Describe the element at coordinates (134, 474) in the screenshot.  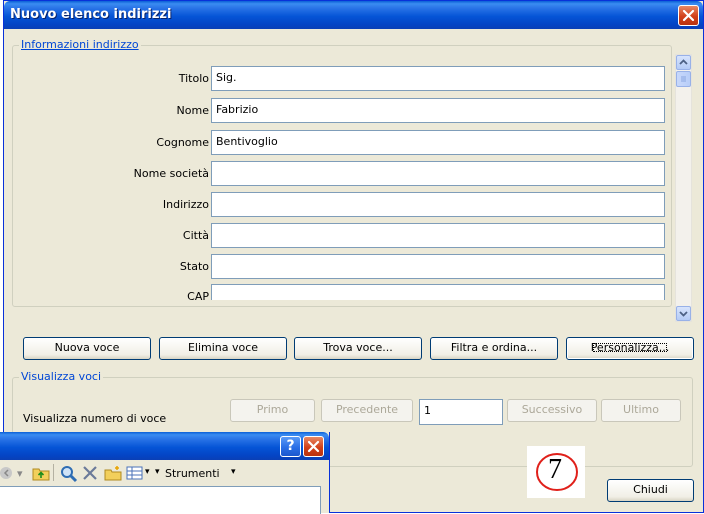
I see `views-icon` at that location.